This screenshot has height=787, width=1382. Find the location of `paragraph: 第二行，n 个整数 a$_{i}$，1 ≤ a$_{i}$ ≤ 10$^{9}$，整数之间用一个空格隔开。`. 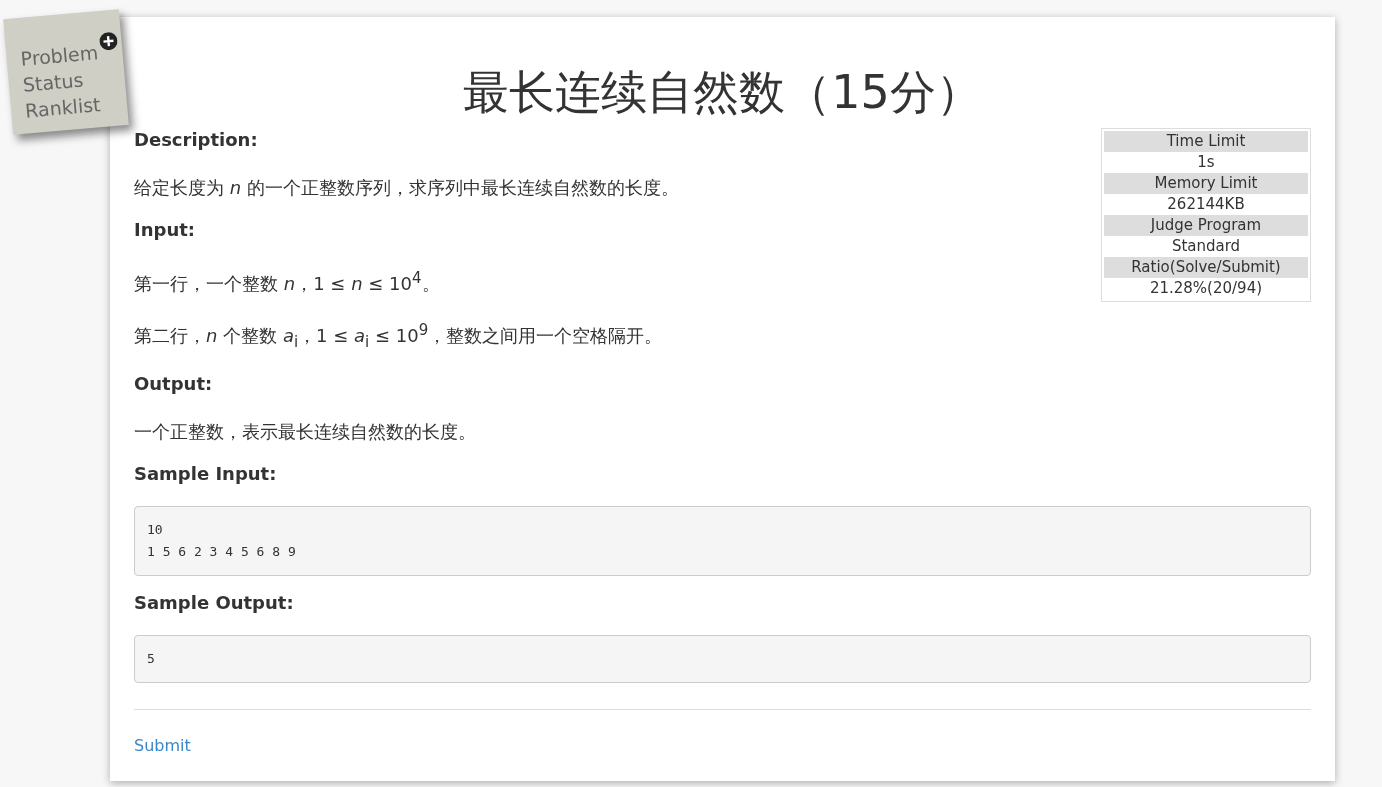

paragraph: 第二行，n 个整数 a$_{i}$，1 ≤ a$_{i}$ ≤ 10$^{9}$，整数之间用一个空格隔开。 is located at coordinates (398, 336).